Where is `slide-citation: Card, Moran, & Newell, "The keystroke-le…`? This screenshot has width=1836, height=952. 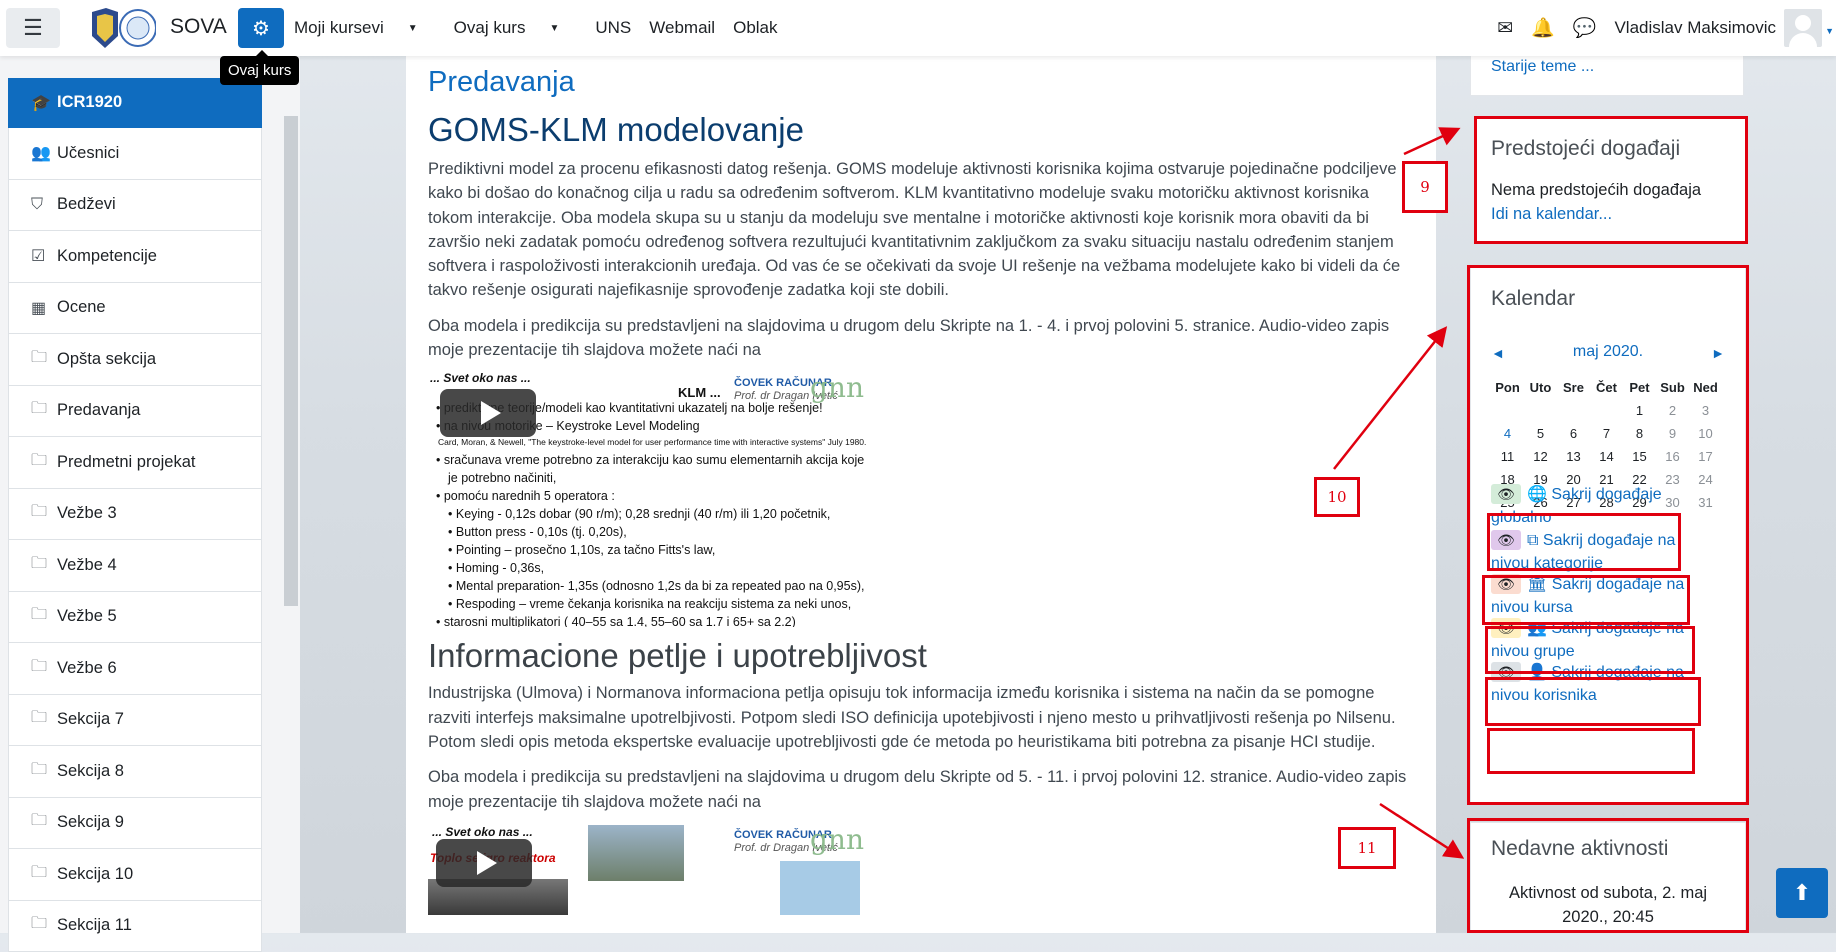 slide-citation: Card, Moran, & Newell, "The keystroke-le… is located at coordinates (652, 442).